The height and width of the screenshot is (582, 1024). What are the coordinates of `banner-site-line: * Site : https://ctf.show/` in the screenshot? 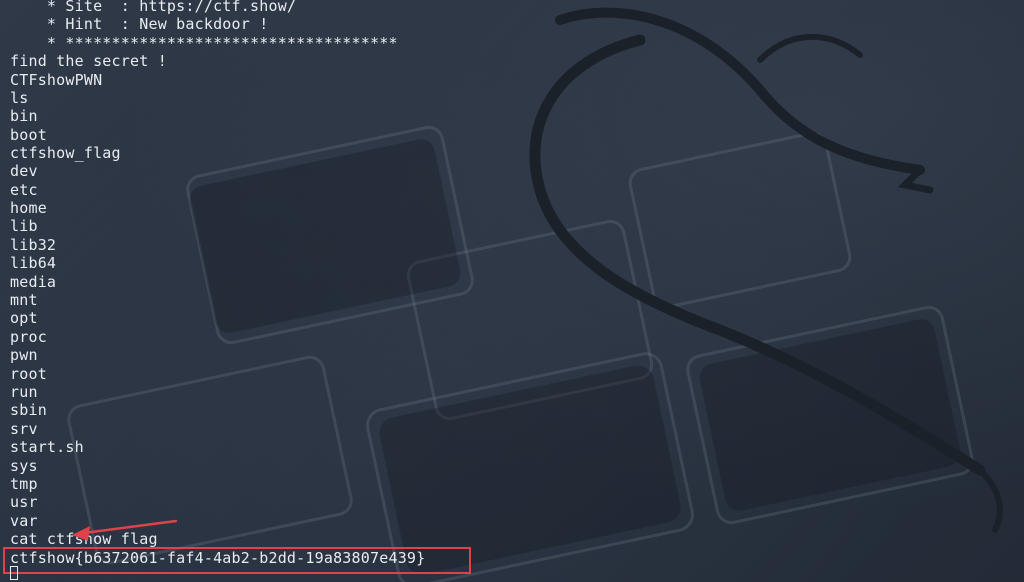 It's located at (153, 7).